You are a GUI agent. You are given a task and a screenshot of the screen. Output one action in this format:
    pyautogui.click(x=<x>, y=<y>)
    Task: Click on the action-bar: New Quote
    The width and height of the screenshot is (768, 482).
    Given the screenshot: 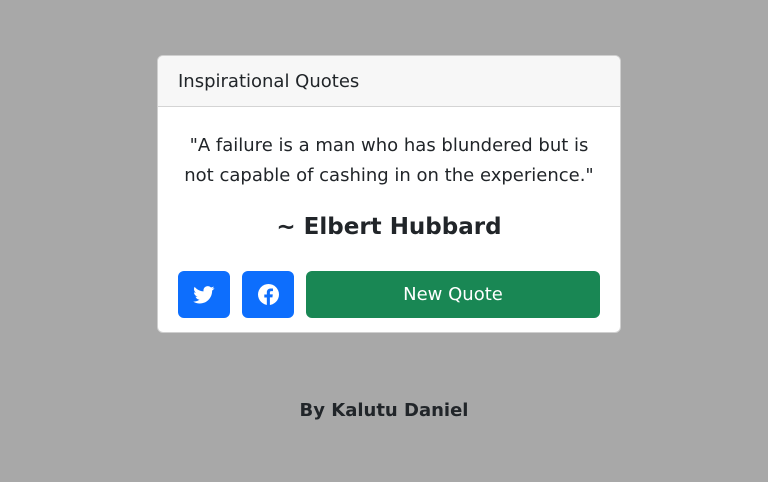 What is the action you would take?
    pyautogui.click(x=389, y=294)
    